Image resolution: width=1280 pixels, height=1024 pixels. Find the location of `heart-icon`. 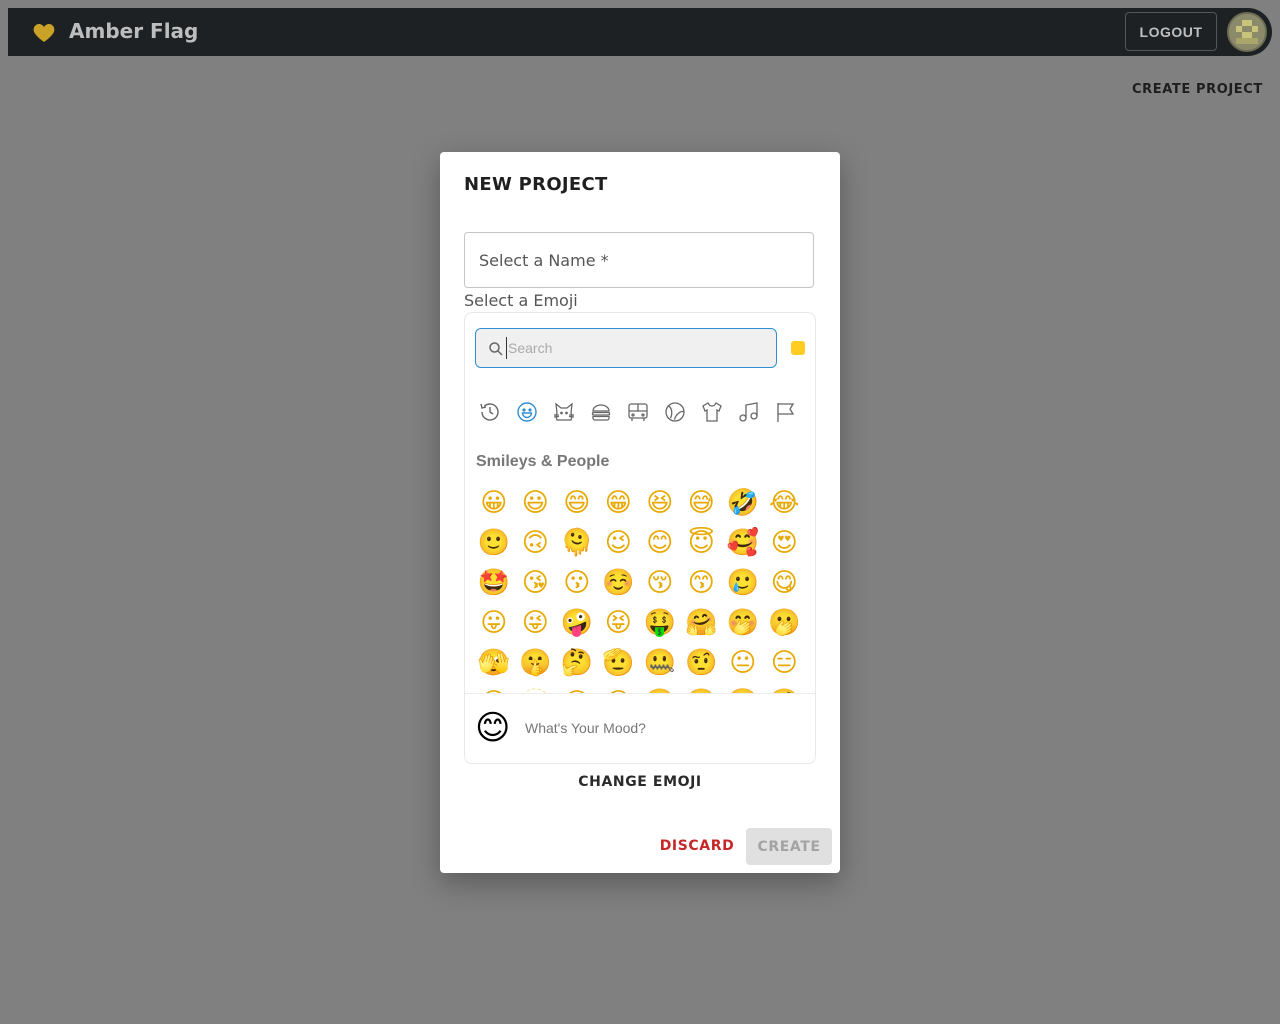

heart-icon is located at coordinates (44, 33).